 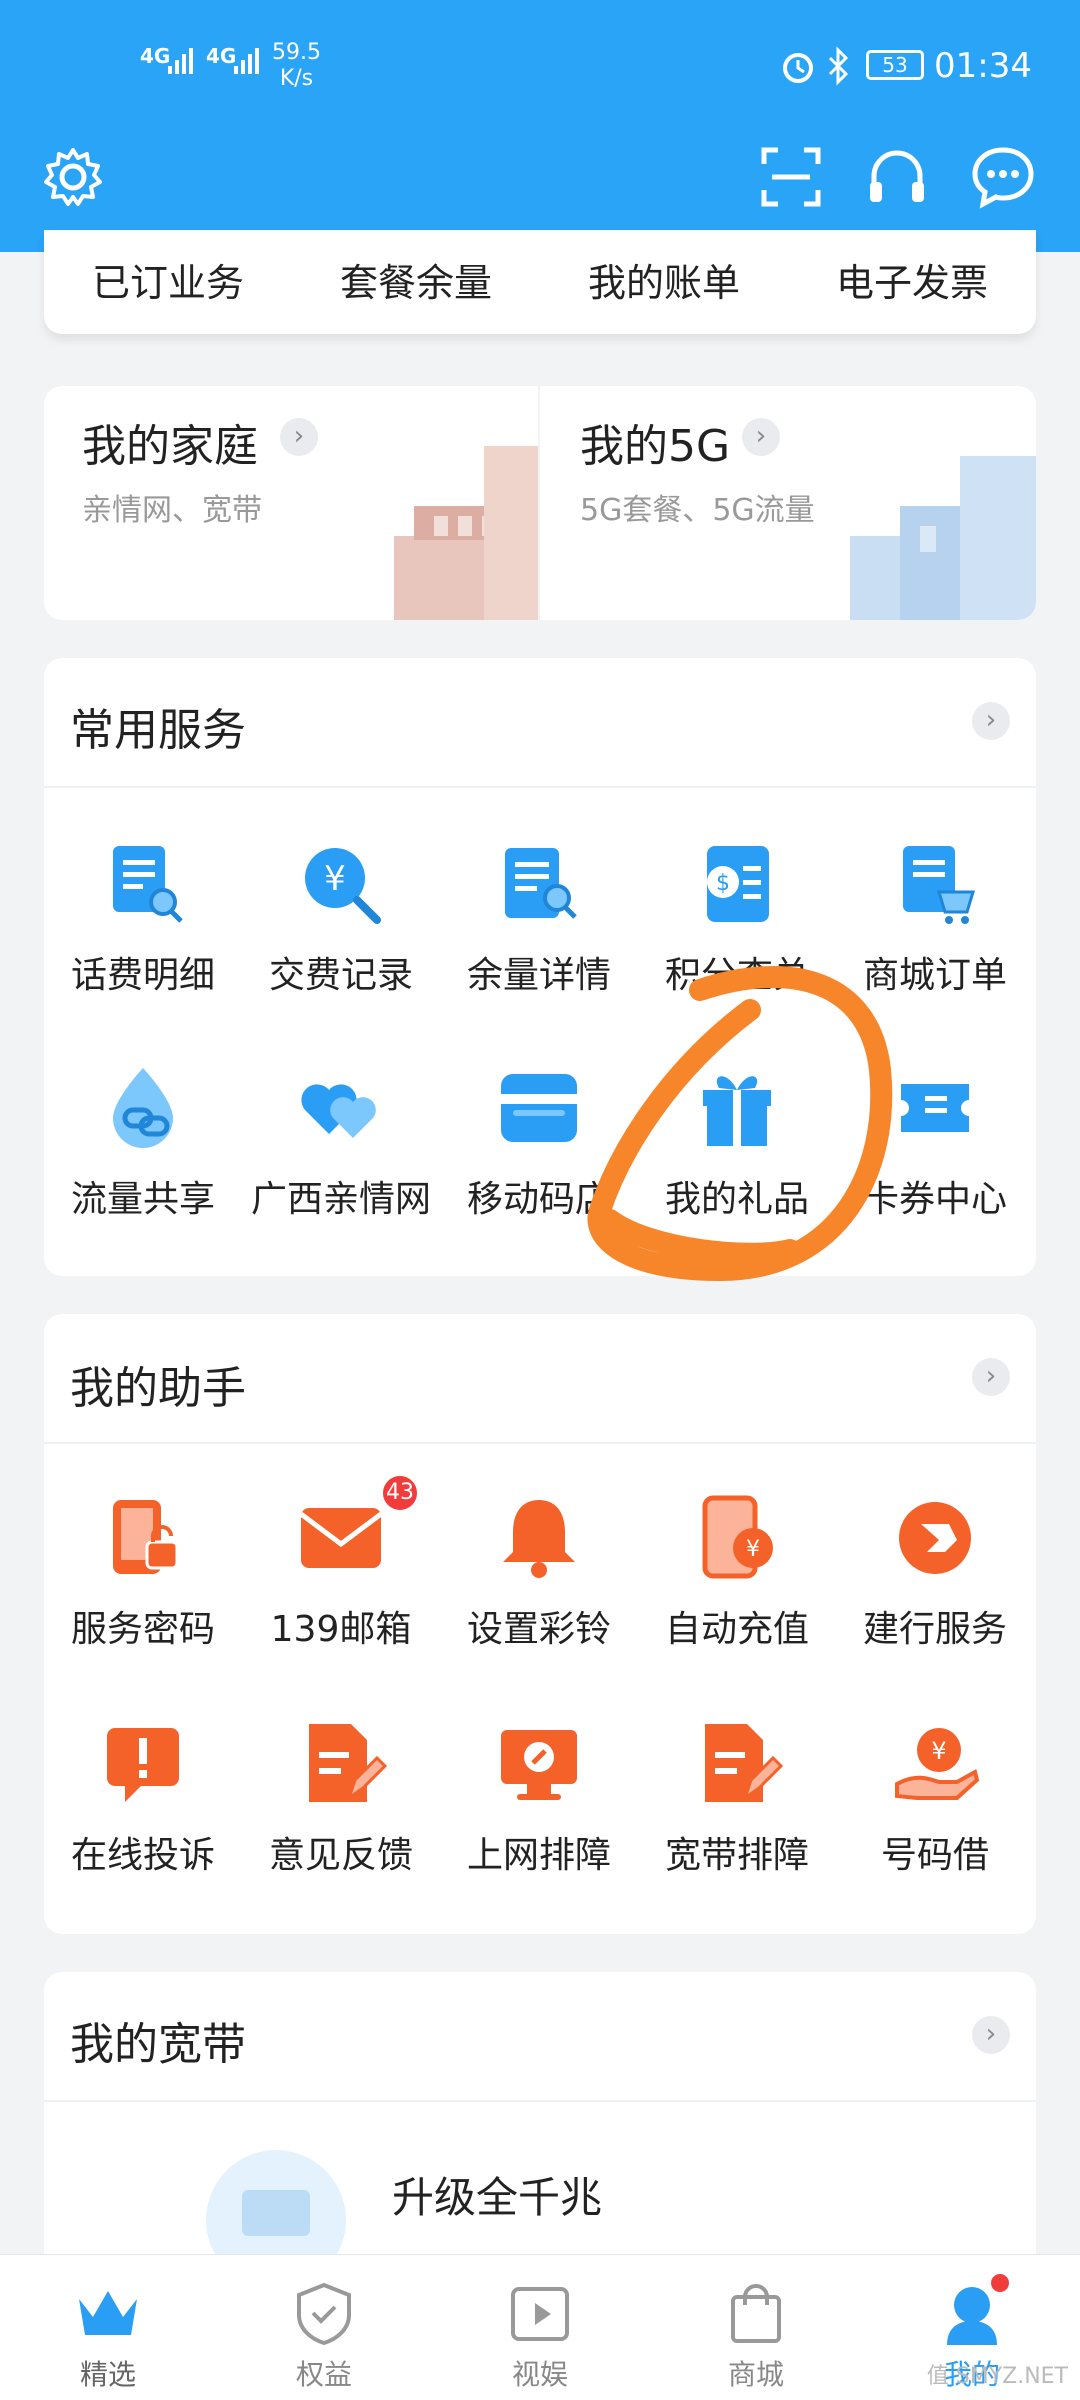 I want to click on notification-dot, so click(x=1000, y=2283).